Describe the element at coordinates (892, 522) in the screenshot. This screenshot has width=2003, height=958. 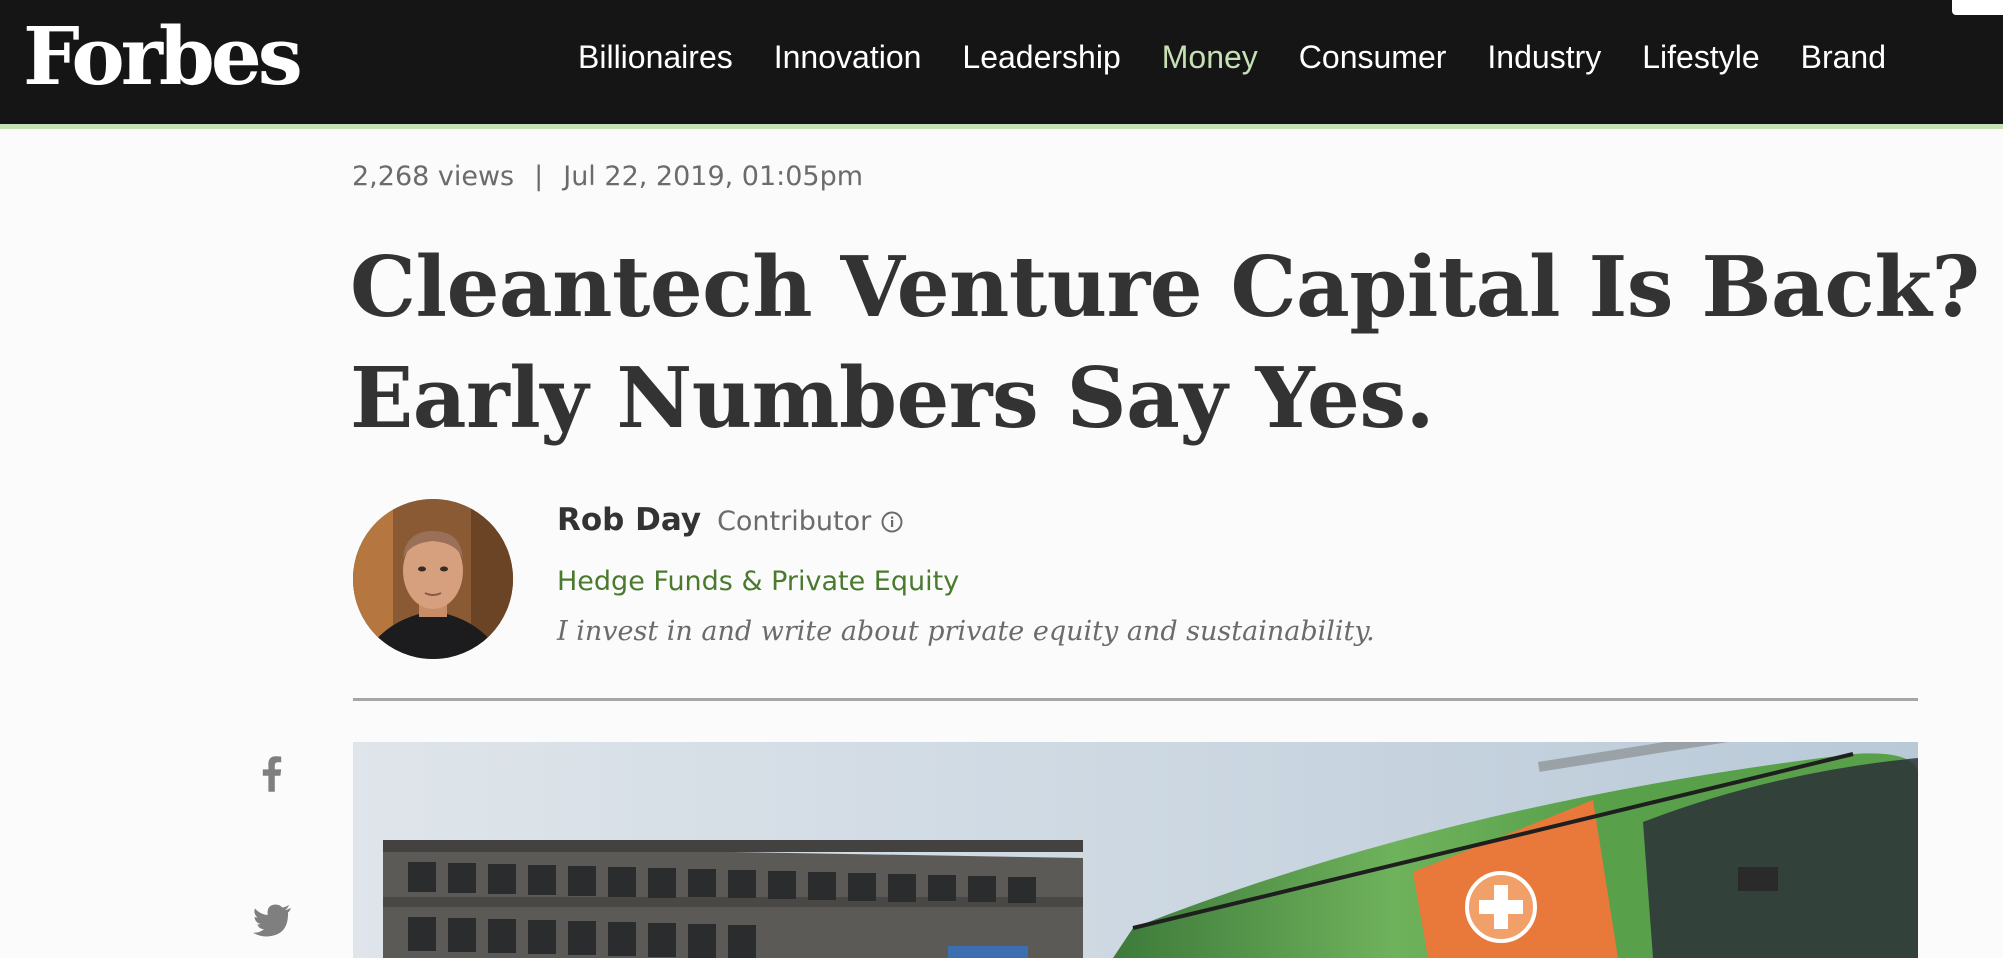
I see `info-icon` at that location.